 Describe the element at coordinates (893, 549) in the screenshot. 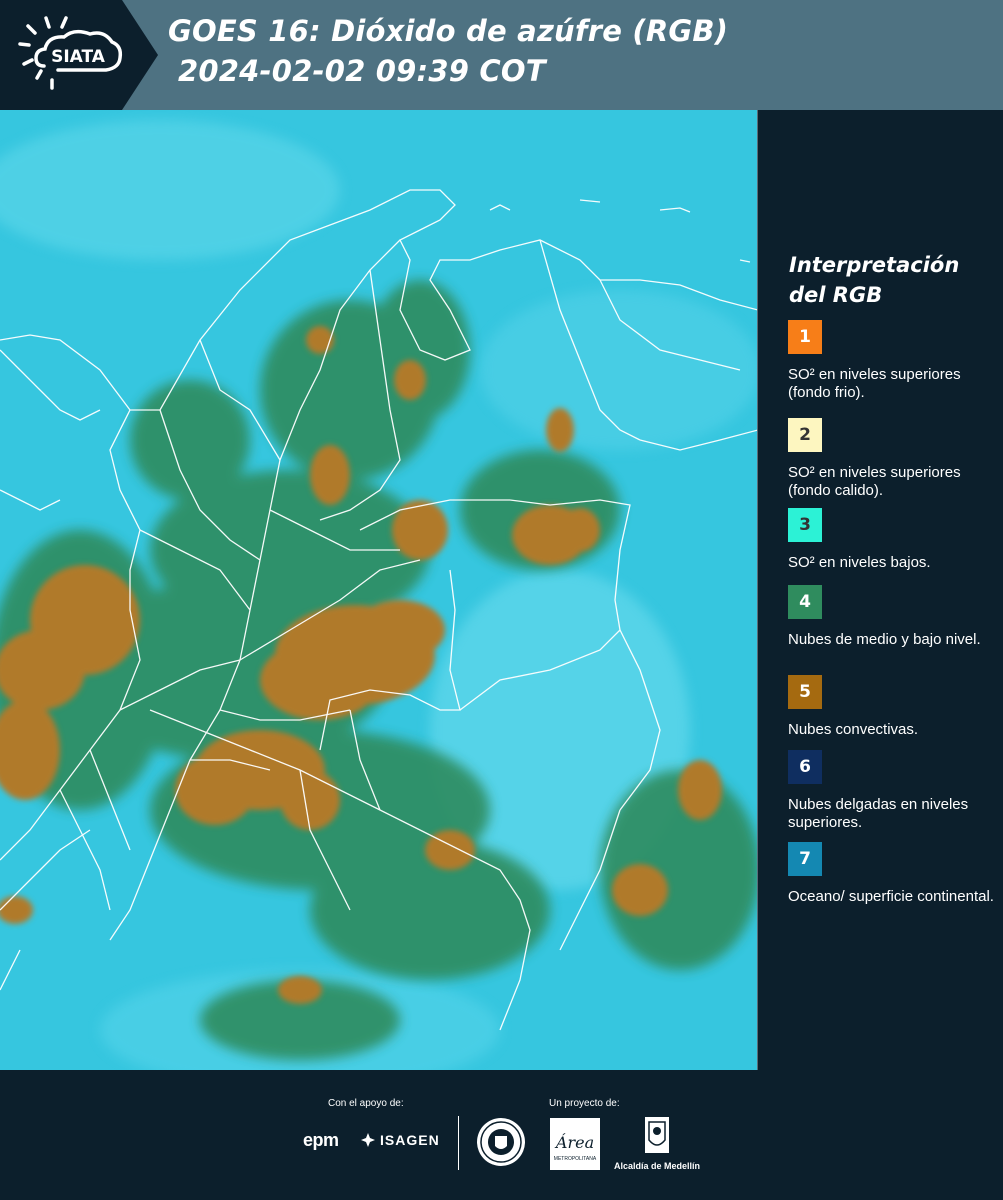

I see `legend-item-3: 3 SO² en niveles bajos.` at that location.